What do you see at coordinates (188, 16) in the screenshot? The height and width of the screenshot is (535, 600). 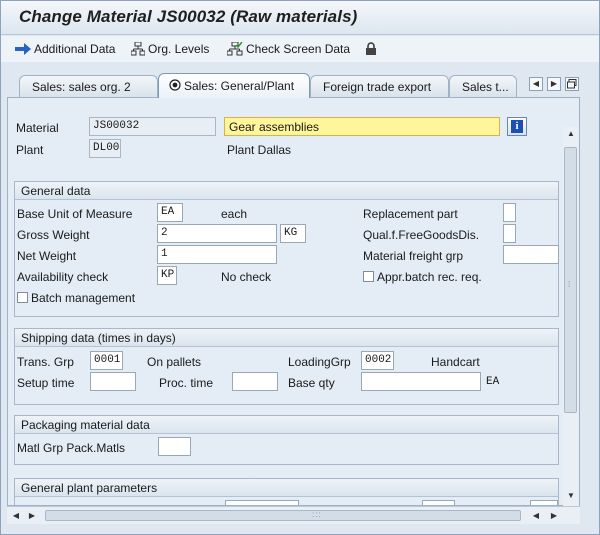 I see `page-title: Change Material JS00032 (Raw materials)` at bounding box center [188, 16].